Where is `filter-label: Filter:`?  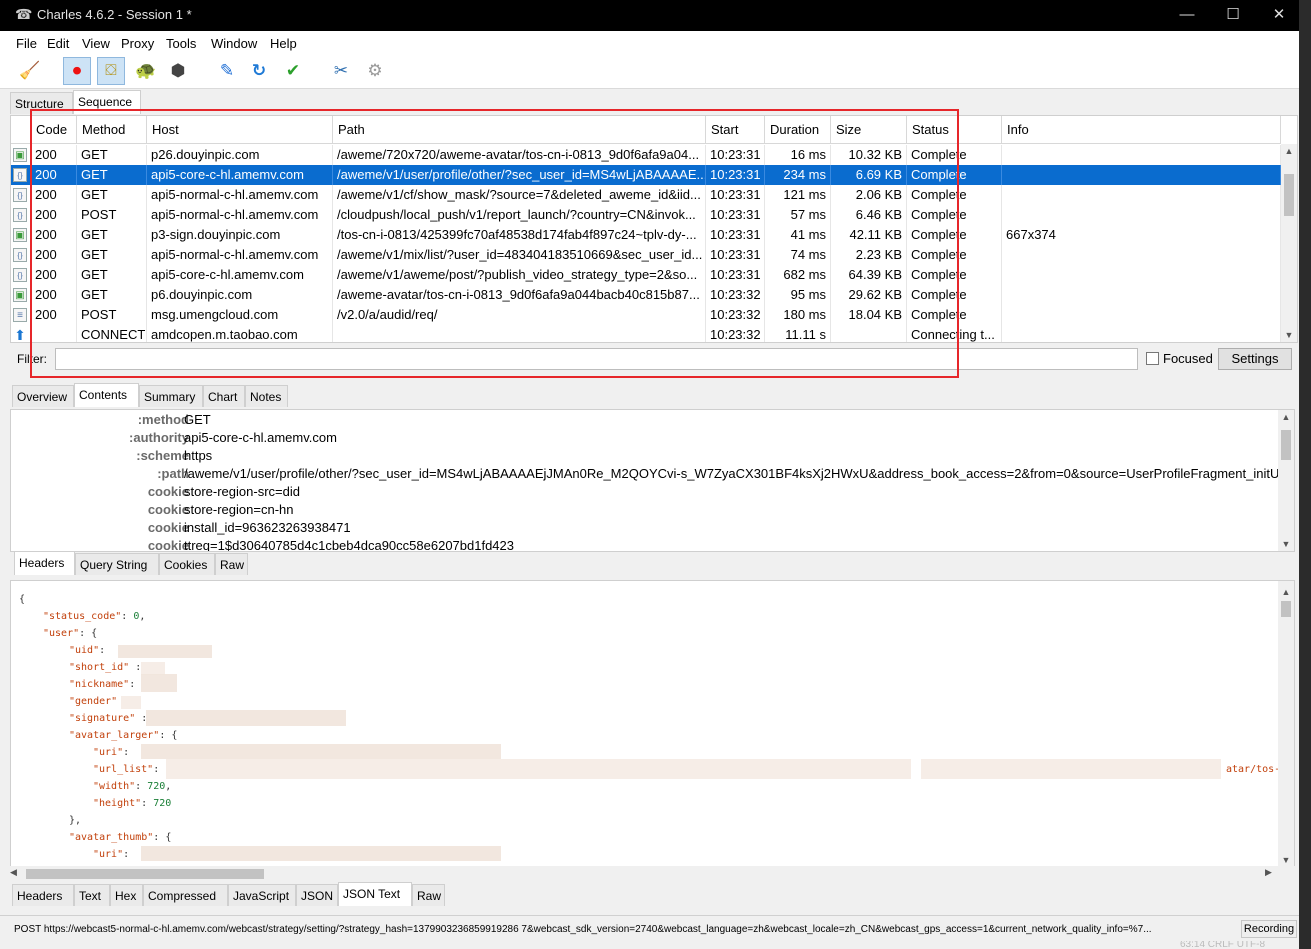
filter-label: Filter: is located at coordinates (32, 359).